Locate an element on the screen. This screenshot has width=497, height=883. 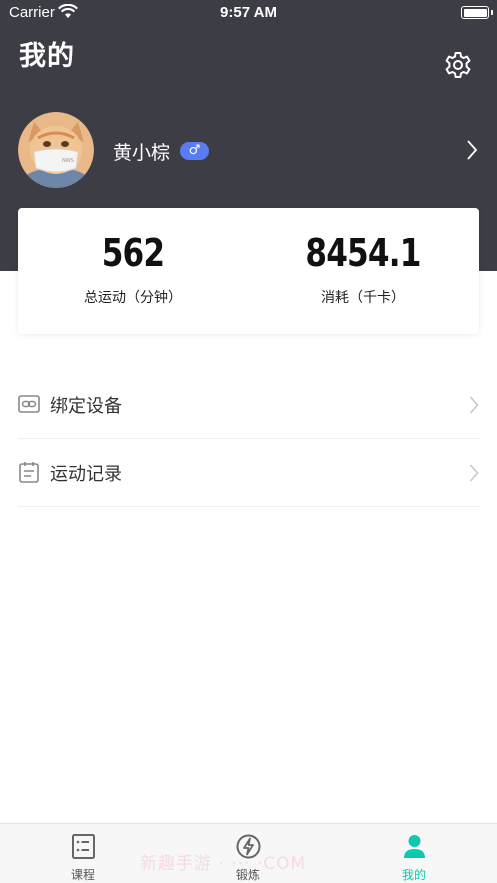
menu-label-exercise-records: 运动记录 is located at coordinates (86, 474).